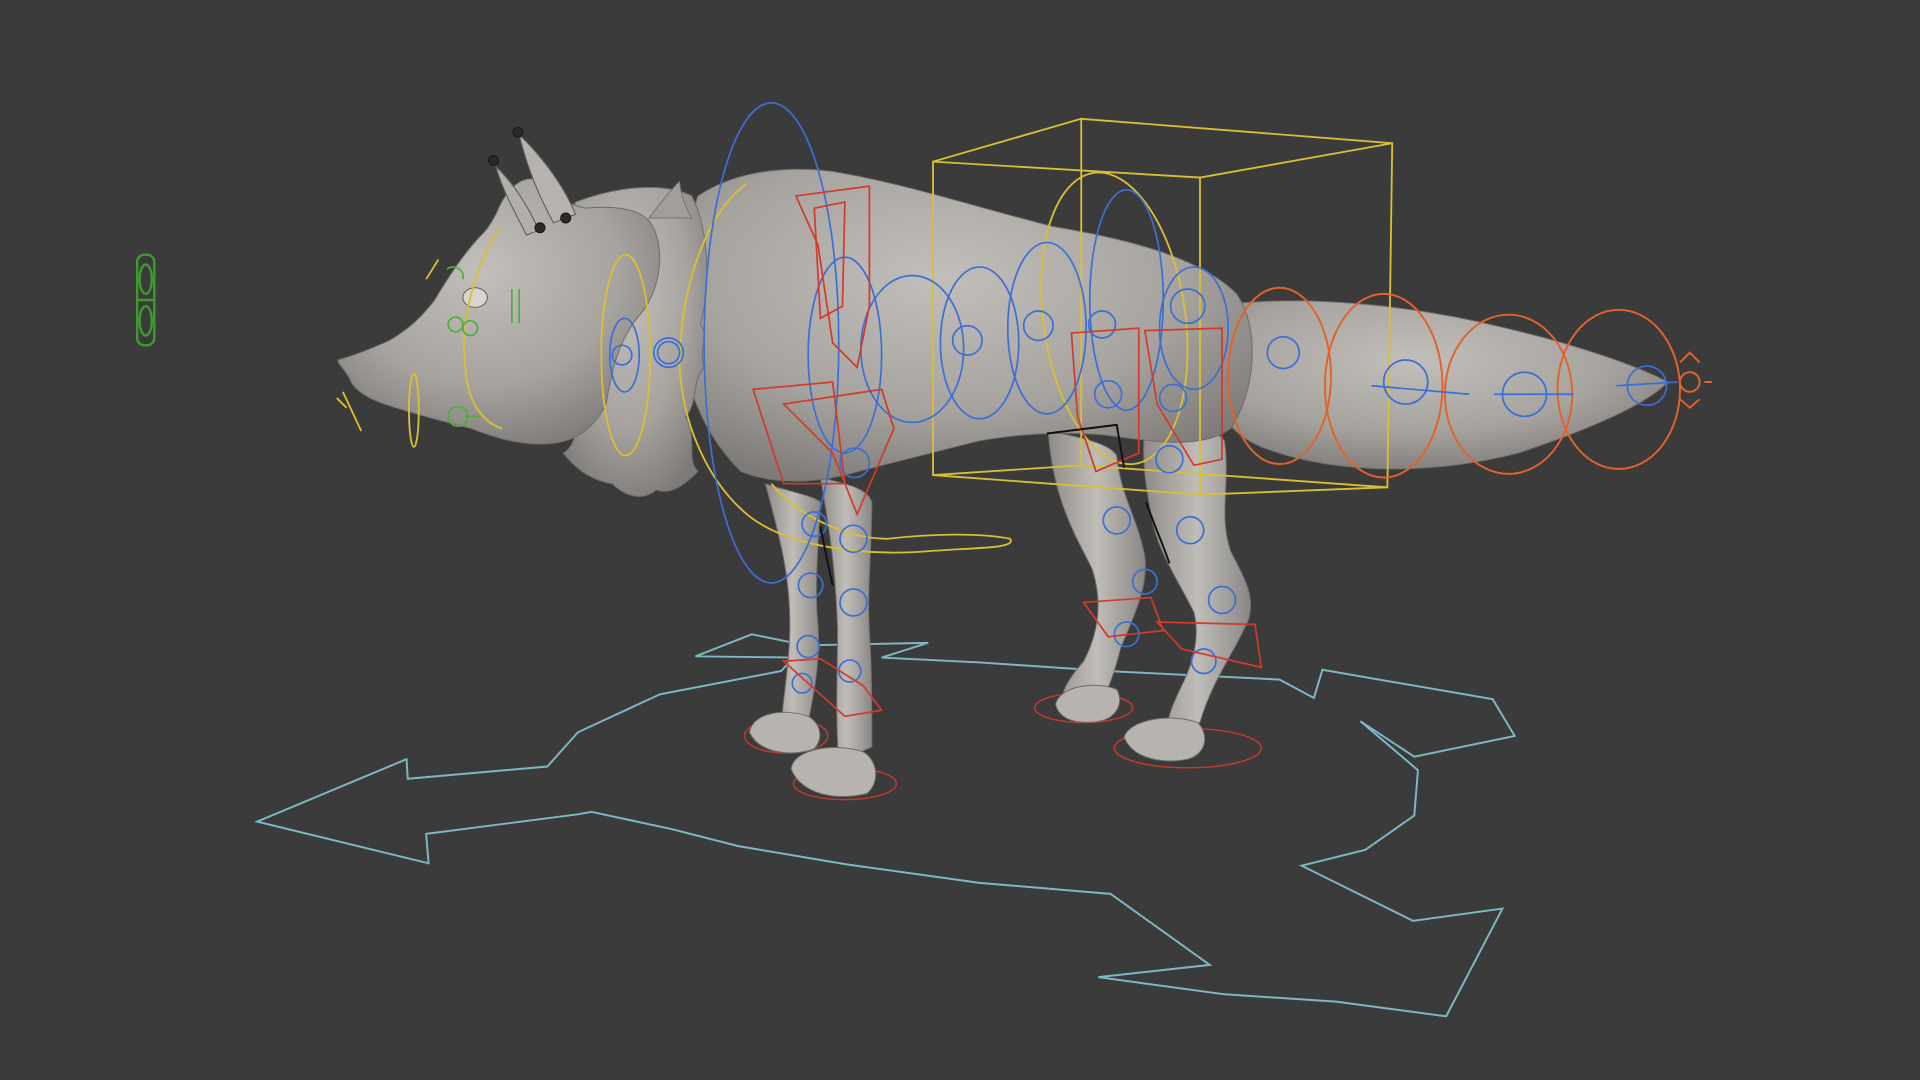 This screenshot has width=1920, height=1080. Describe the element at coordinates (475, 297) in the screenshot. I see `wolf-eye` at that location.